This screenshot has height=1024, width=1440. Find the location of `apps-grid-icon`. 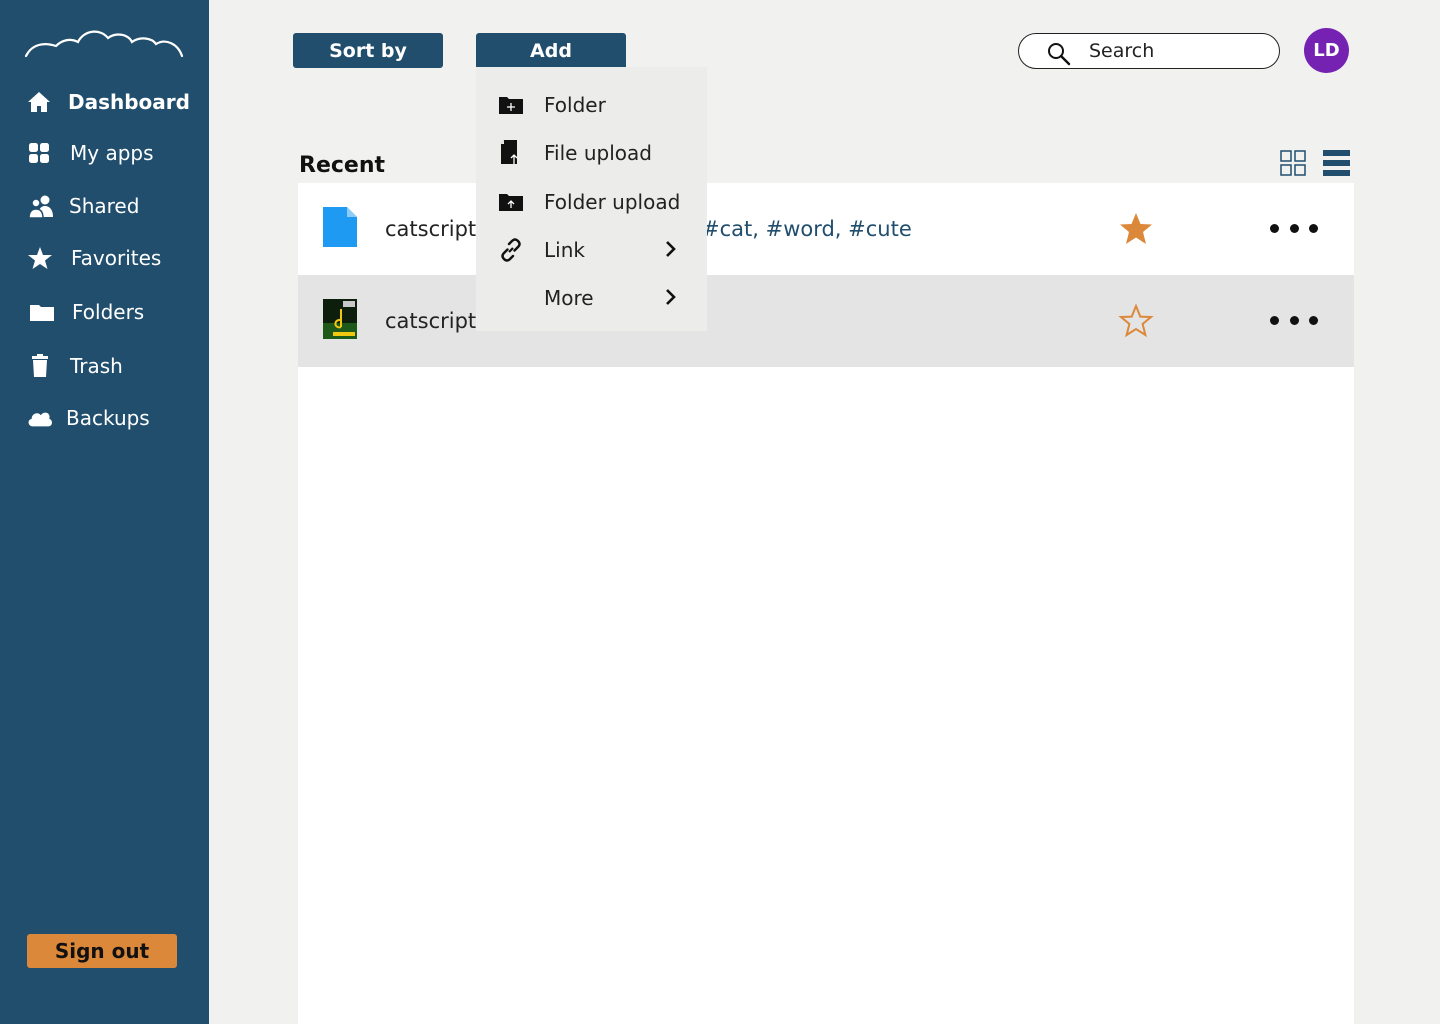

apps-grid-icon is located at coordinates (39, 153).